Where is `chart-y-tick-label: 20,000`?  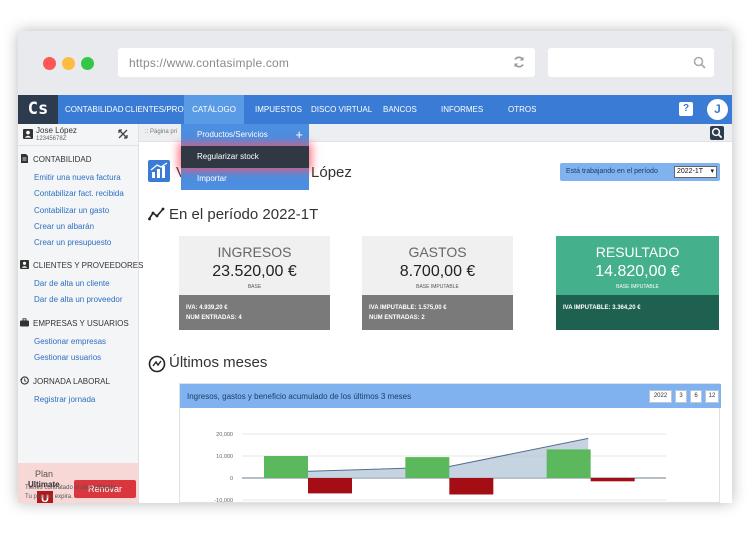 chart-y-tick-label: 20,000 is located at coordinates (224, 435).